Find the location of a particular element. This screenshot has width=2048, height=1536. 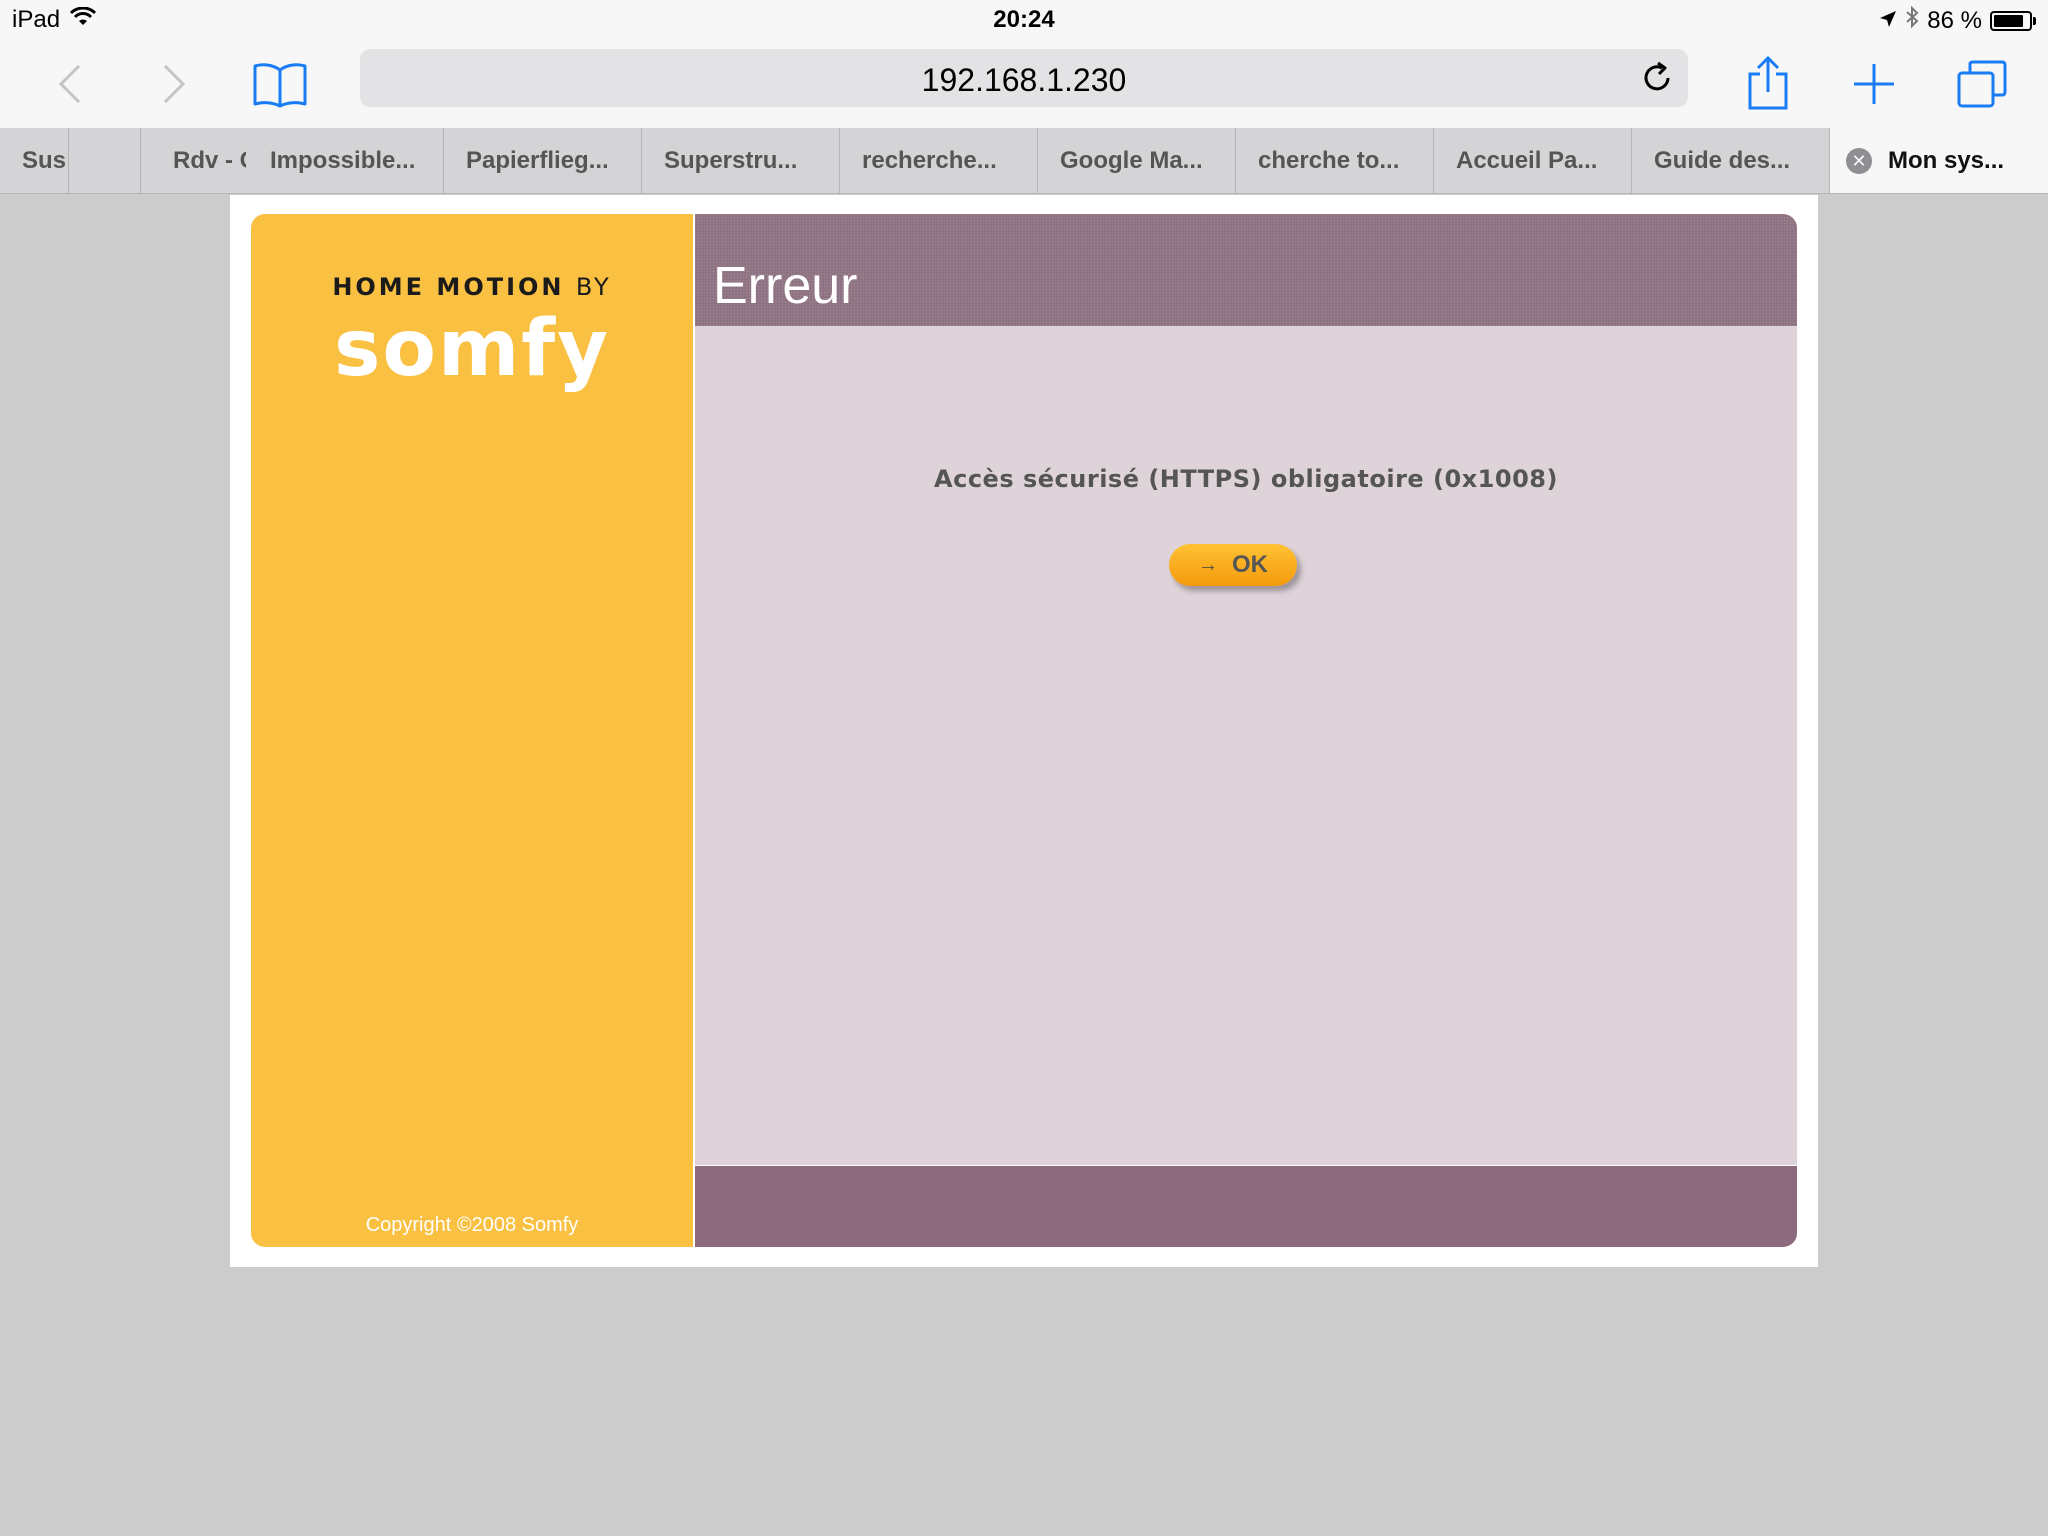

logo-by: BY is located at coordinates (593, 287).